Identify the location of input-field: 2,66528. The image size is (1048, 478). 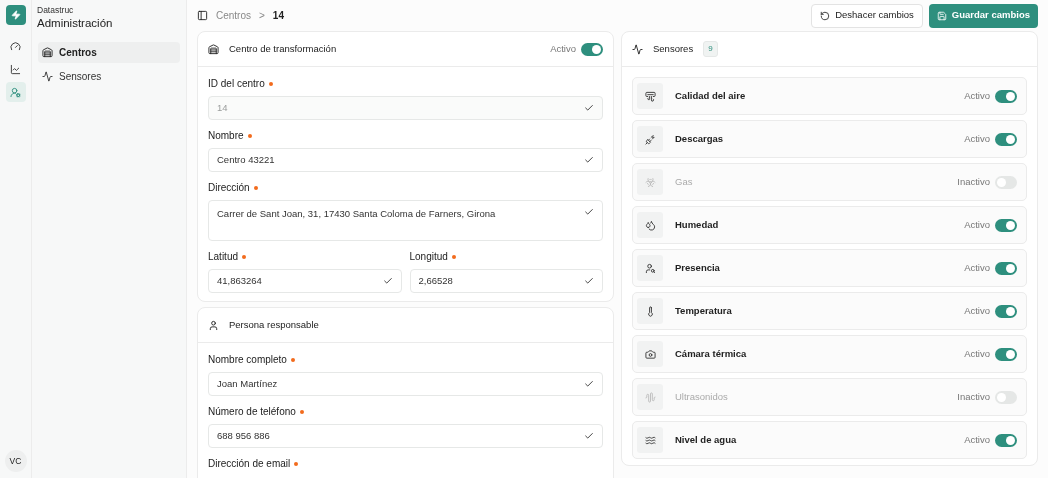
(506, 281).